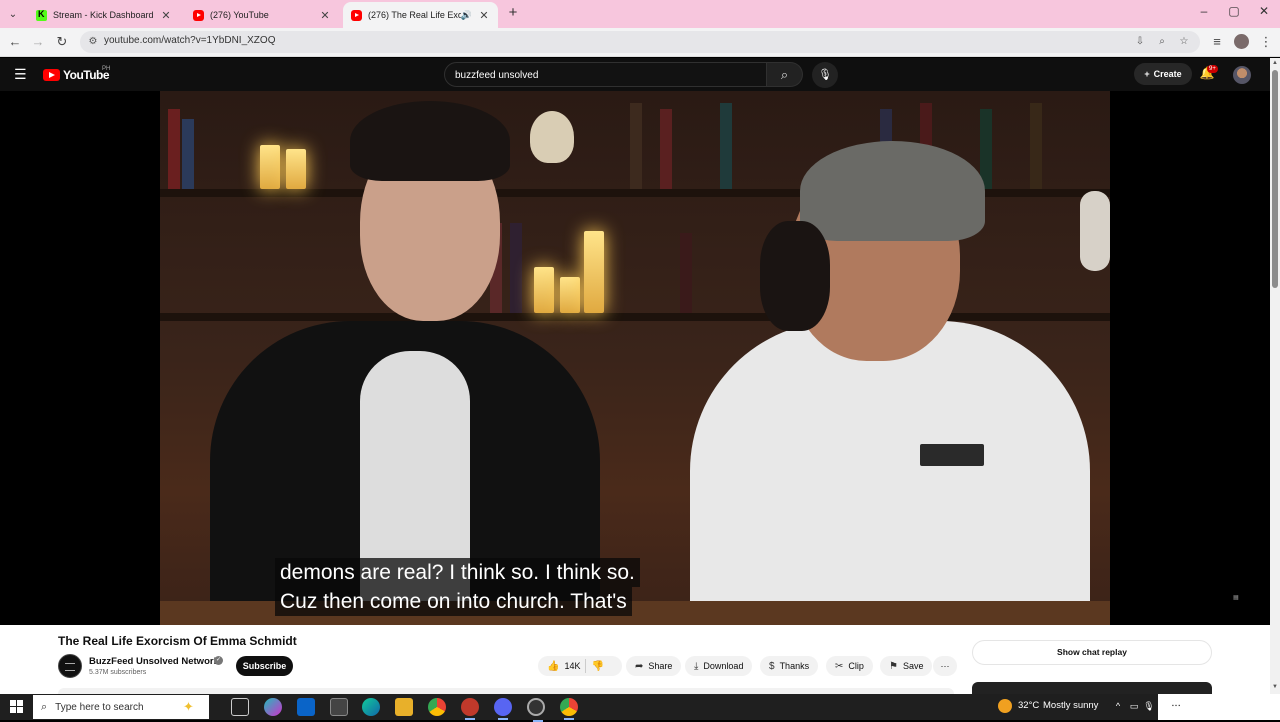 Image resolution: width=1280 pixels, height=722 pixels. What do you see at coordinates (470, 709) in the screenshot?
I see `chrome-profile-icon` at bounding box center [470, 709].